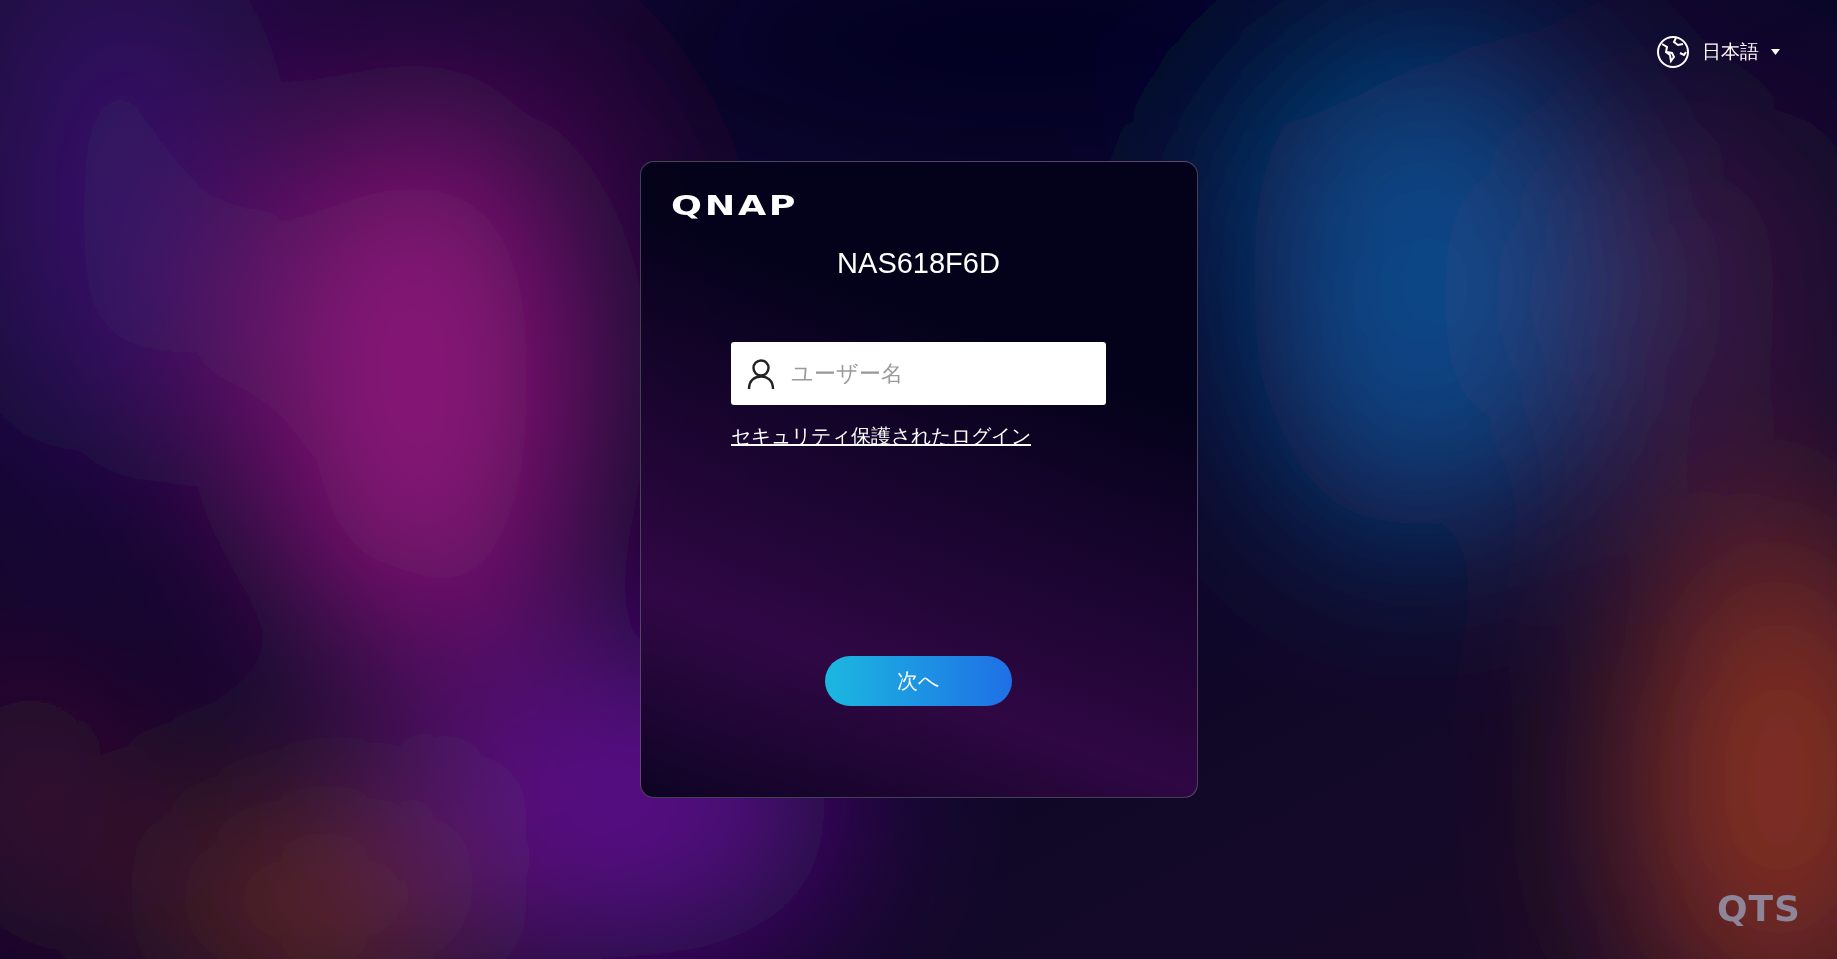 This screenshot has height=959, width=1837. Describe the element at coordinates (761, 374) in the screenshot. I see `user-icon` at that location.